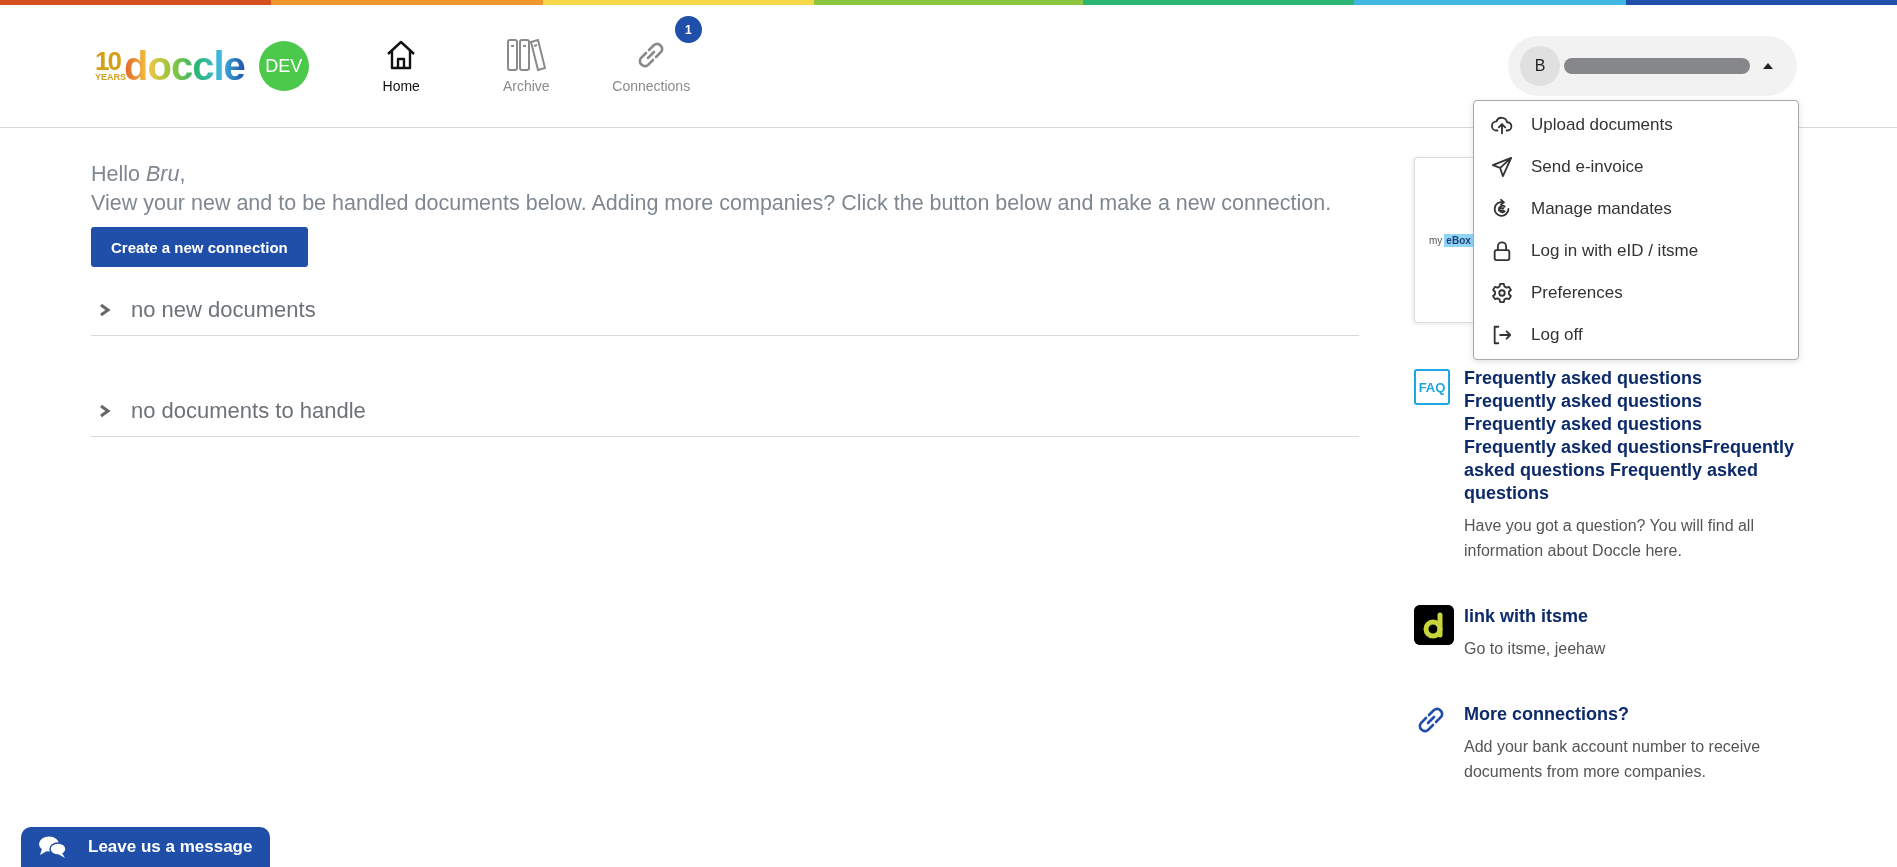 The image size is (1897, 867). Describe the element at coordinates (1535, 616) in the screenshot. I see `sidebar-link: link with itsme` at that location.